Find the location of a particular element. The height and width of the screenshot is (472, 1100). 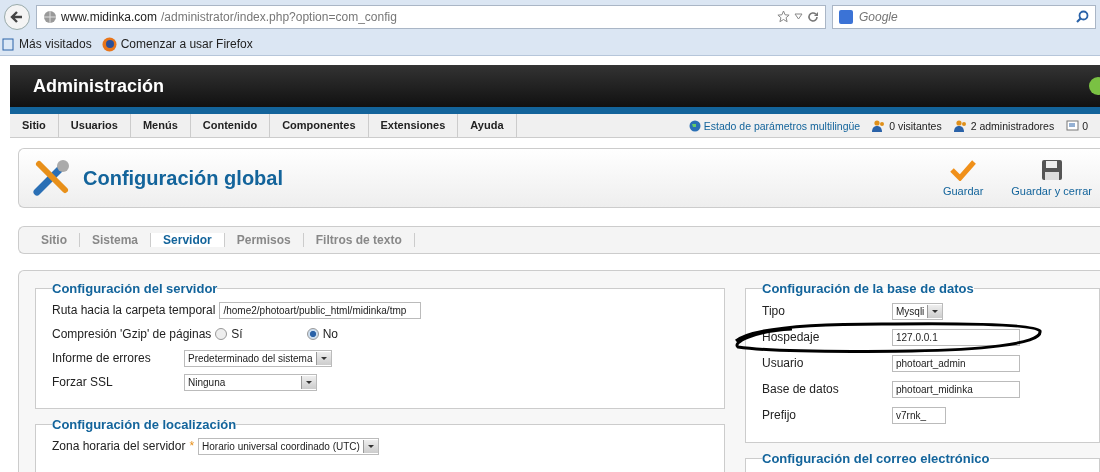

section-legend: Configuración de la base de datos is located at coordinates (868, 288).